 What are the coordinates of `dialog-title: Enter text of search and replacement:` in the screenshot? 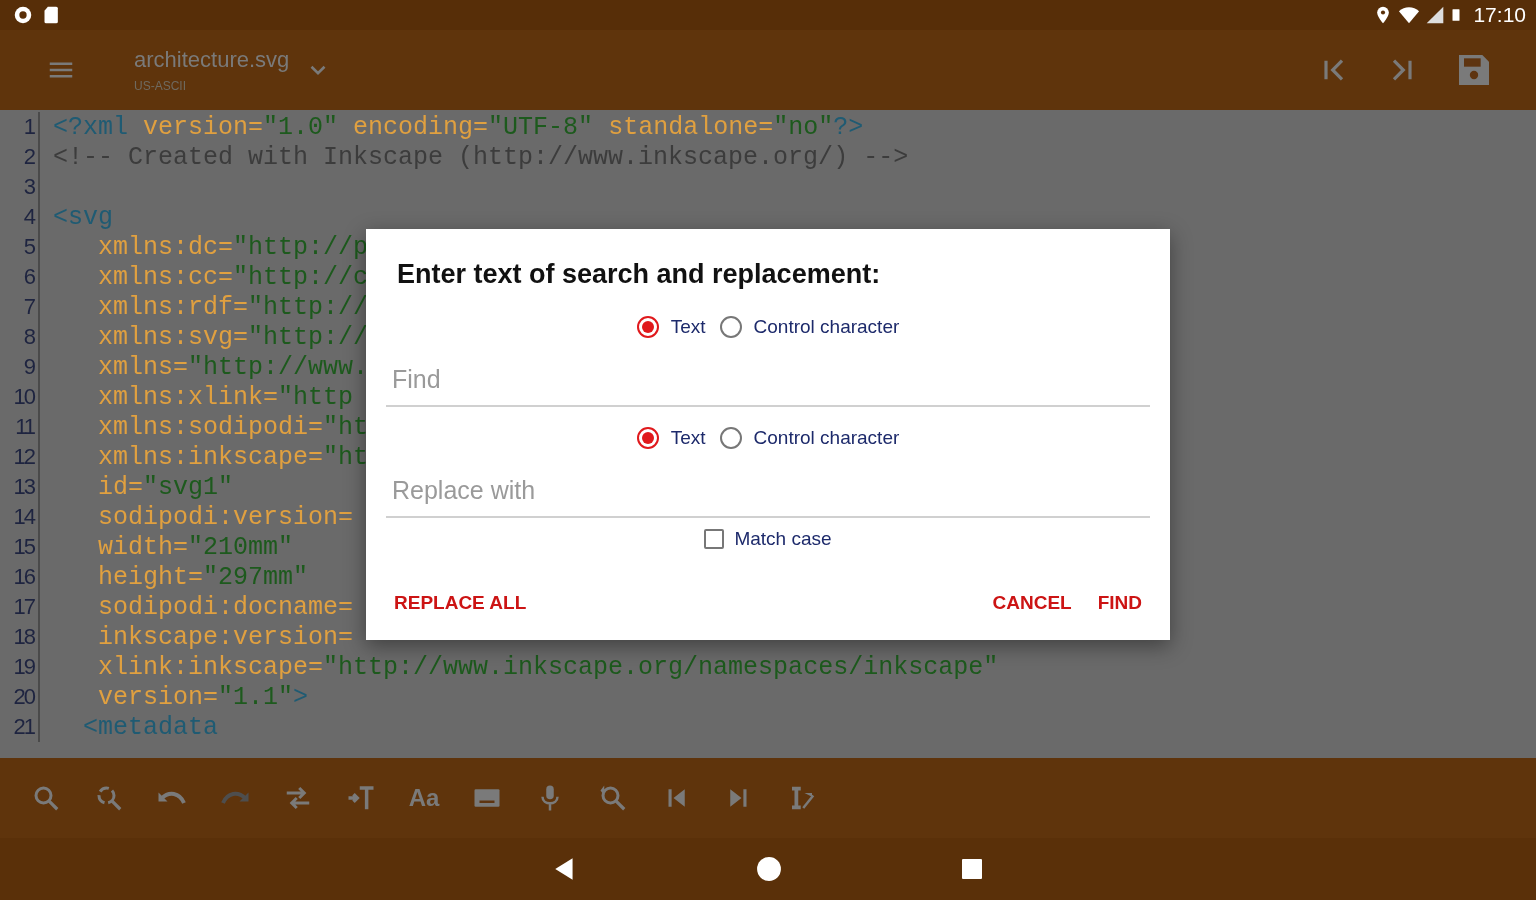 It's located at (639, 275).